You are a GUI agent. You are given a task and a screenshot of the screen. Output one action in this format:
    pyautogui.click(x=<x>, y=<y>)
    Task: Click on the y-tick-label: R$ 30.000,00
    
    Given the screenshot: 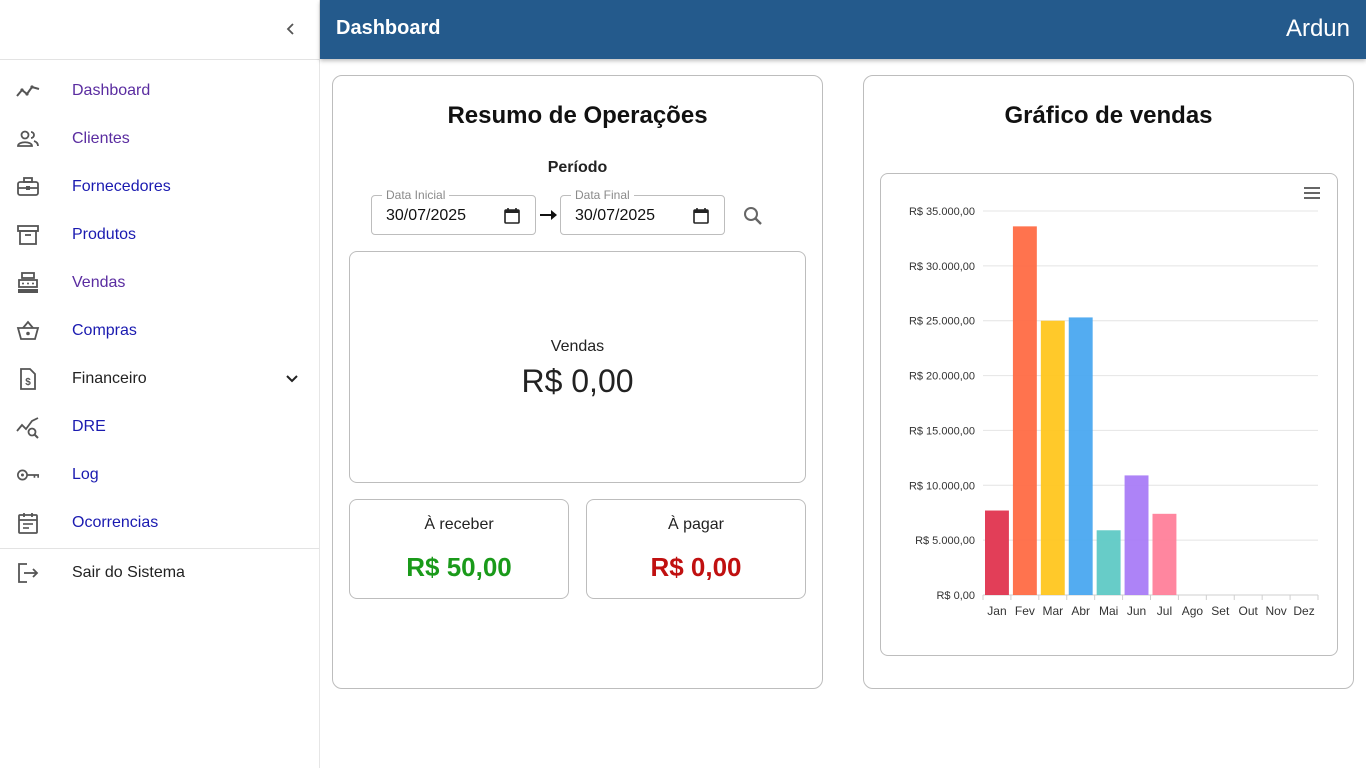 What is the action you would take?
    pyautogui.click(x=942, y=267)
    